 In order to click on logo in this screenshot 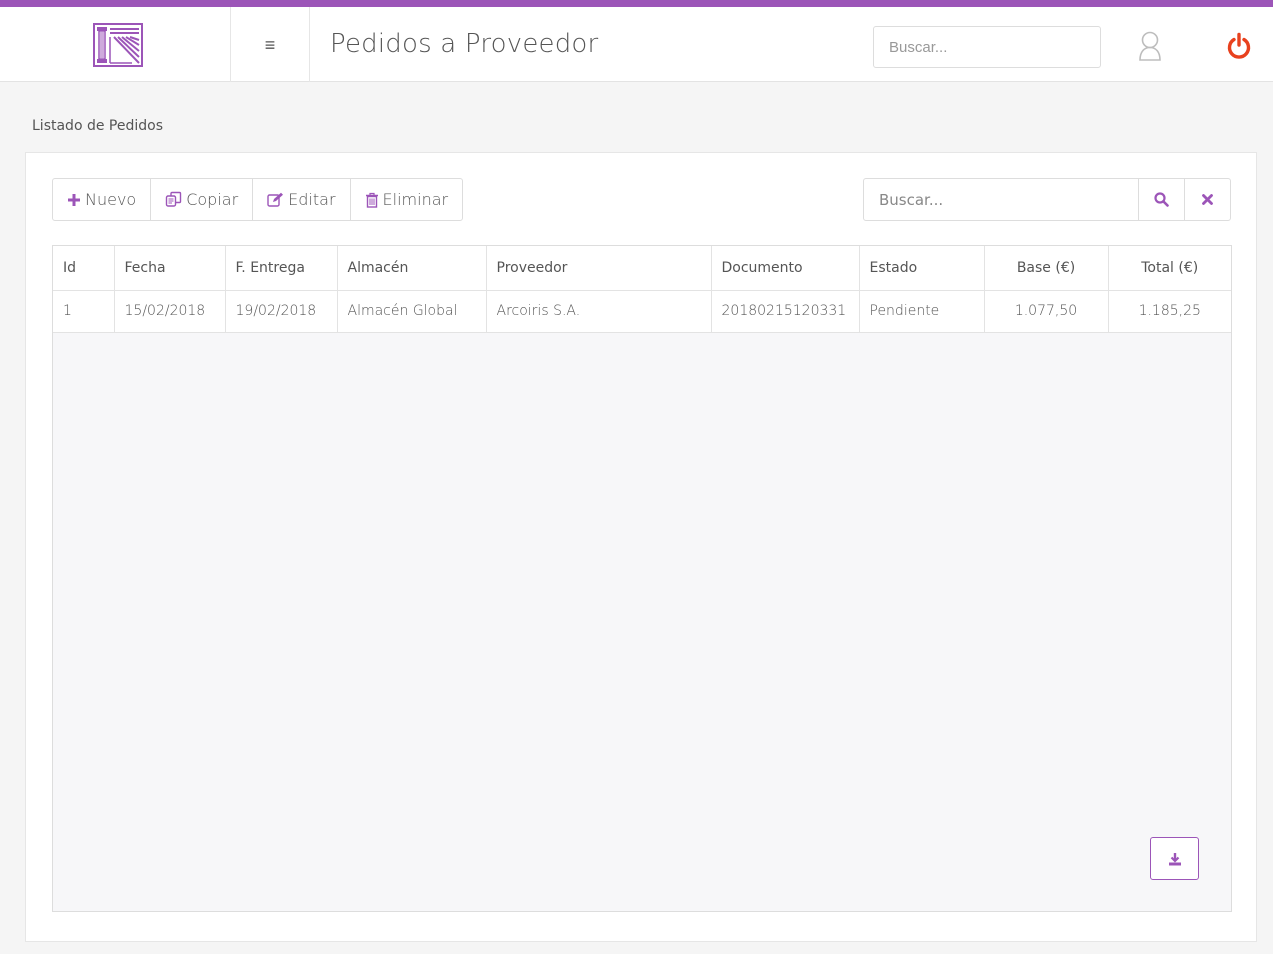, I will do `click(117, 44)`.